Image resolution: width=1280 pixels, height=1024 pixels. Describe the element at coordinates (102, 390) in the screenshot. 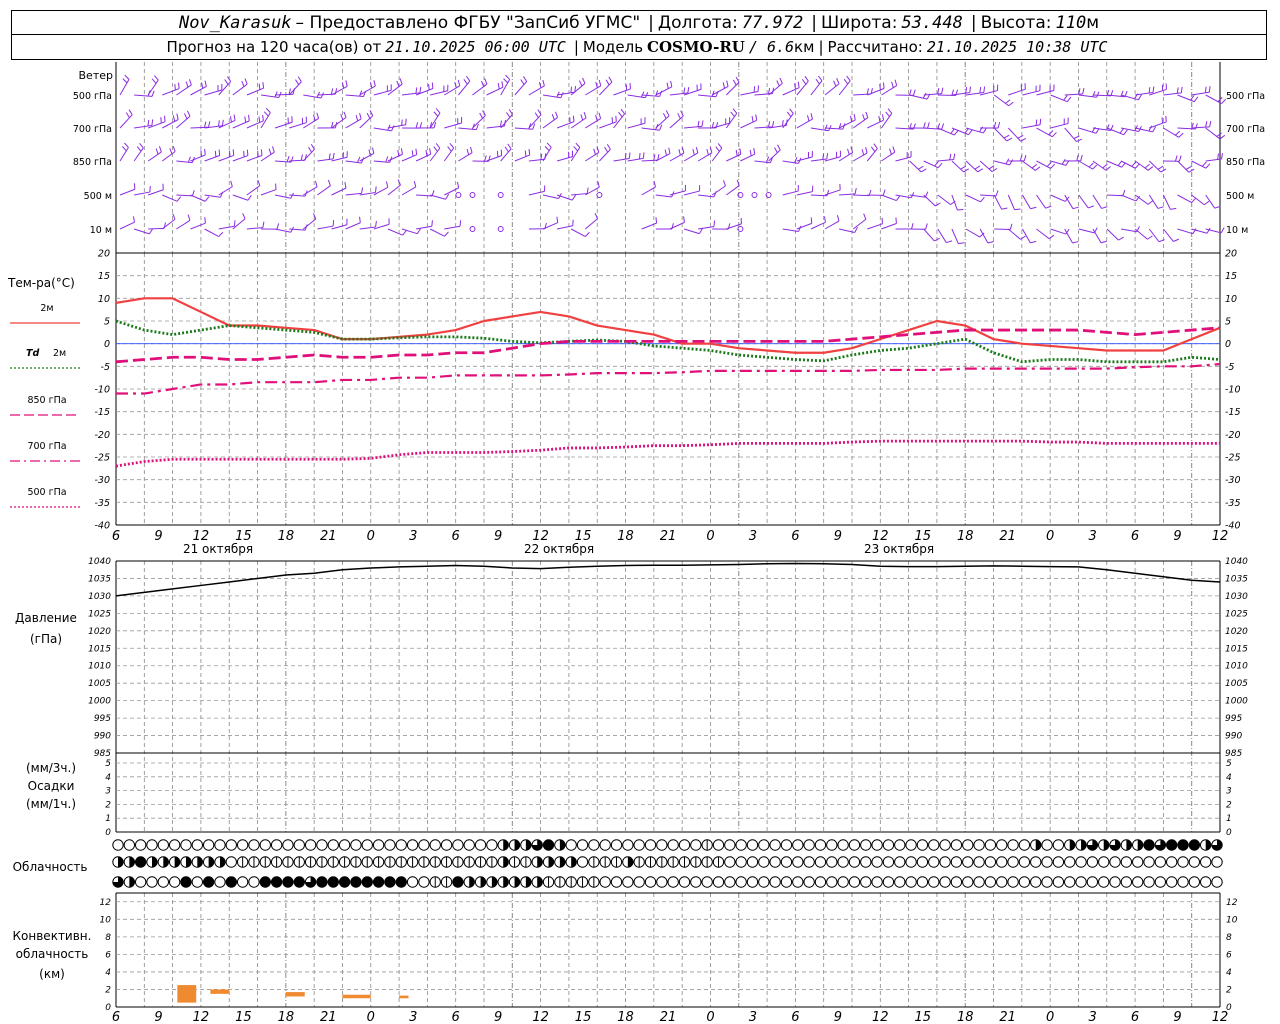

I see `temp-tick-label: -10` at that location.